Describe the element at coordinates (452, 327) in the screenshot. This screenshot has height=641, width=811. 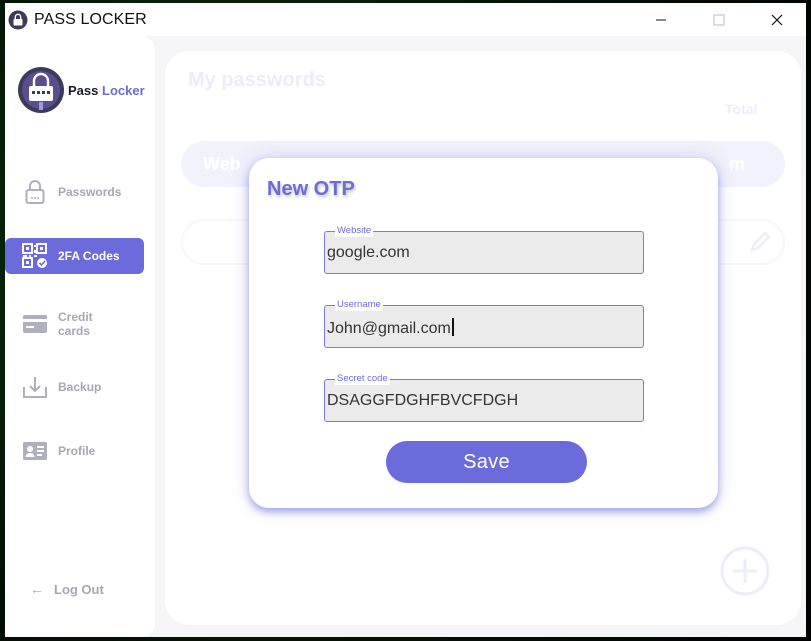
I see `text-caret` at that location.